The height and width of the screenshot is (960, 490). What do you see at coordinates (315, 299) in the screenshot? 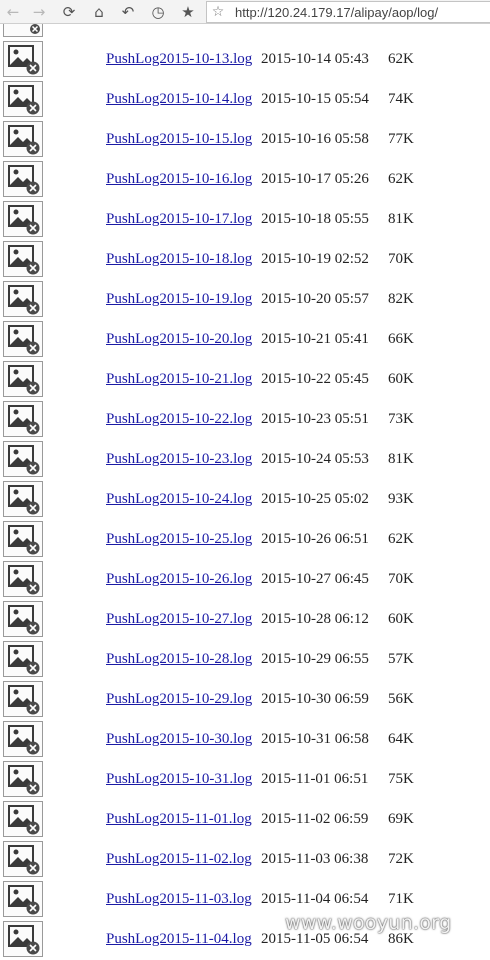
I see `file-date: 2015-10-20 05:57` at bounding box center [315, 299].